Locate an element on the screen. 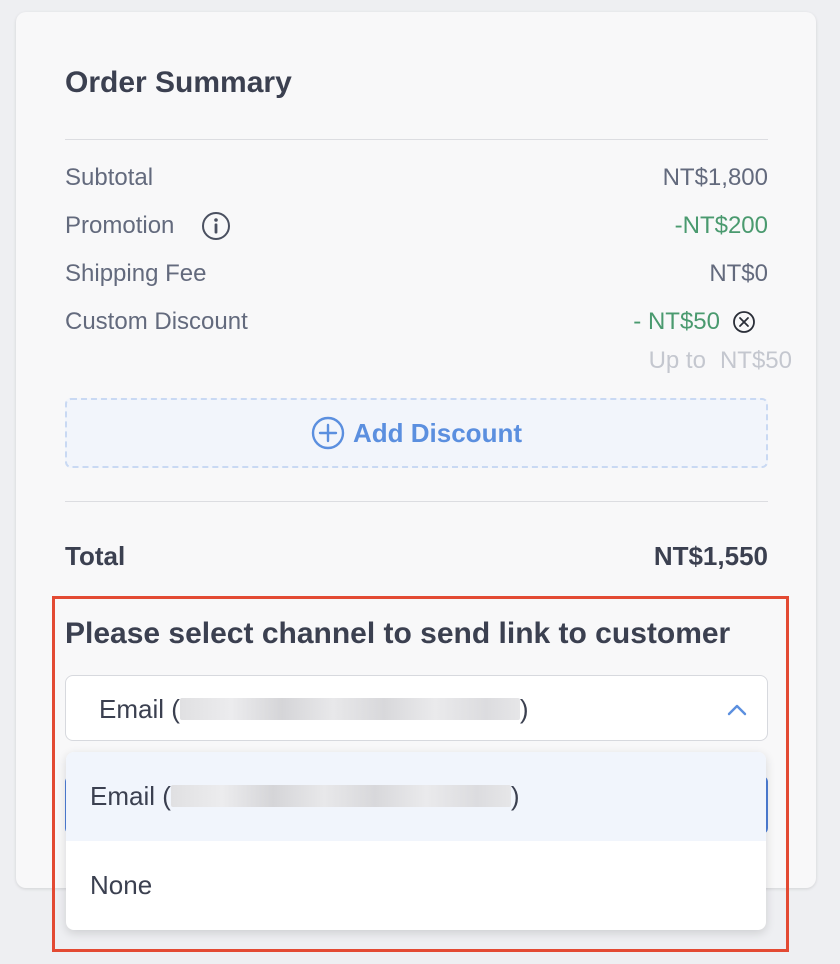  subtotal-value: NT$1,800 is located at coordinates (715, 177).